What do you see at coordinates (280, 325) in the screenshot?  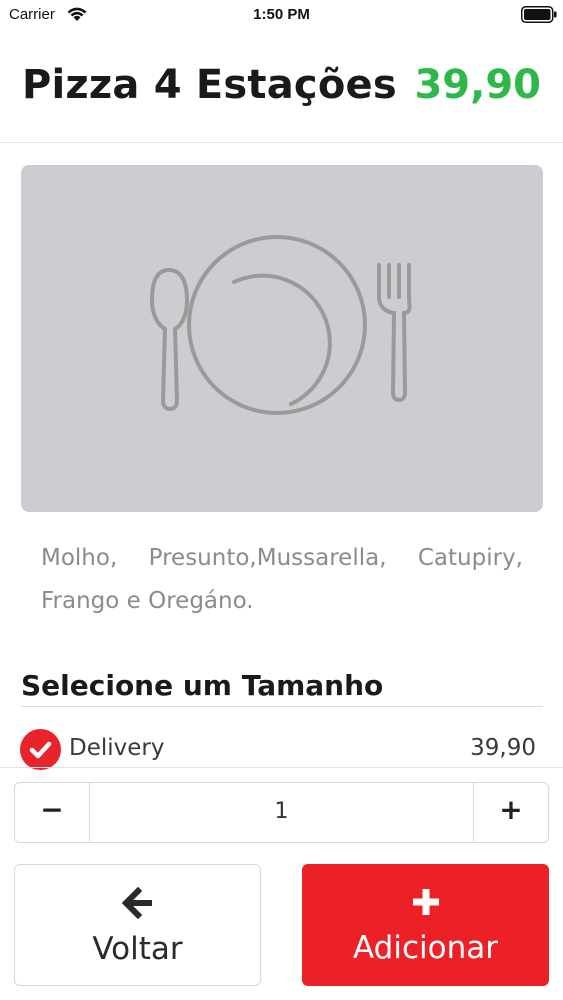 I see `plate-utensils-placeholder-icon` at bounding box center [280, 325].